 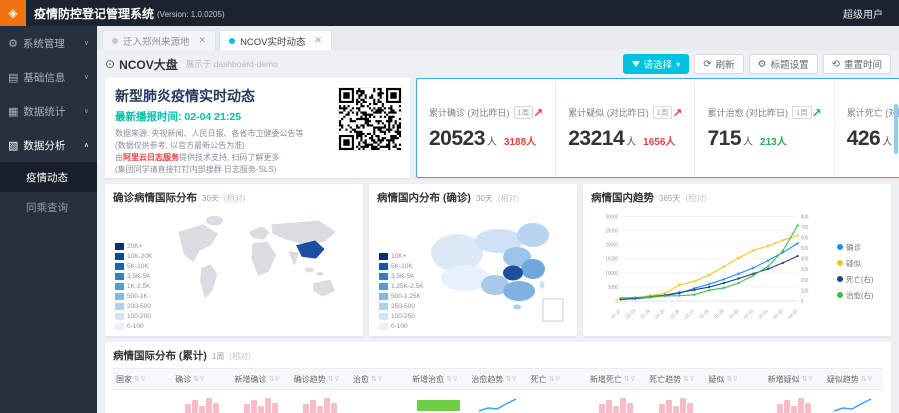 I want to click on board-title: NCOV大盘, so click(x=148, y=64).